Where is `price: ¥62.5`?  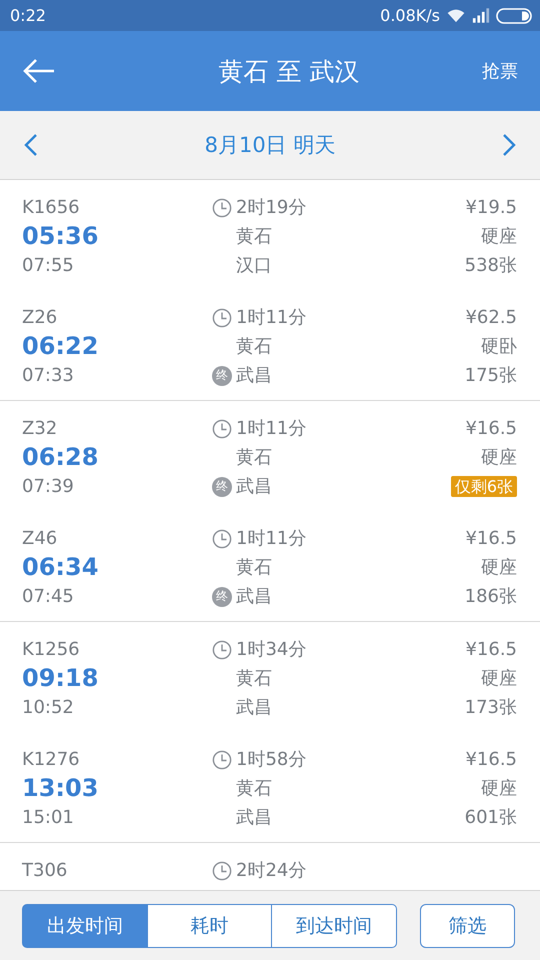 price: ¥62.5 is located at coordinates (491, 318).